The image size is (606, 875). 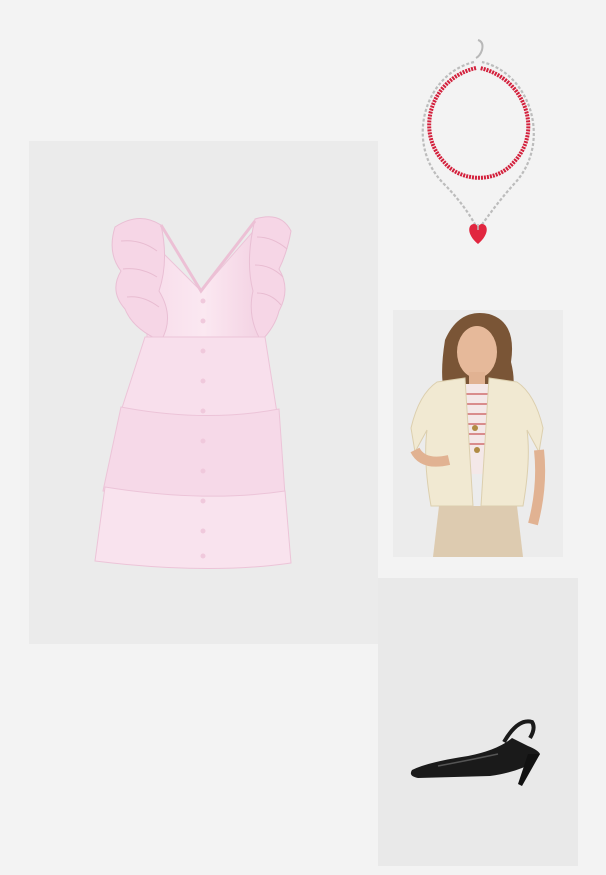 I want to click on layered-necklace-image, so click(x=478, y=141).